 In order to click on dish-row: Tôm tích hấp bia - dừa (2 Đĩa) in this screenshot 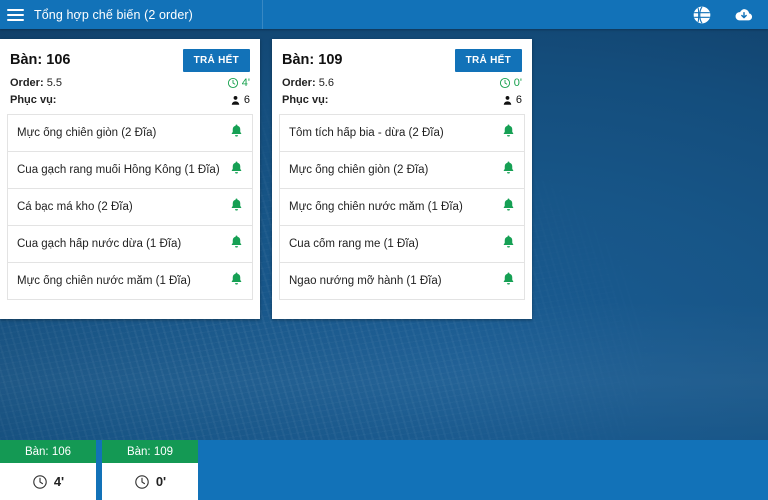, I will do `click(402, 133)`.